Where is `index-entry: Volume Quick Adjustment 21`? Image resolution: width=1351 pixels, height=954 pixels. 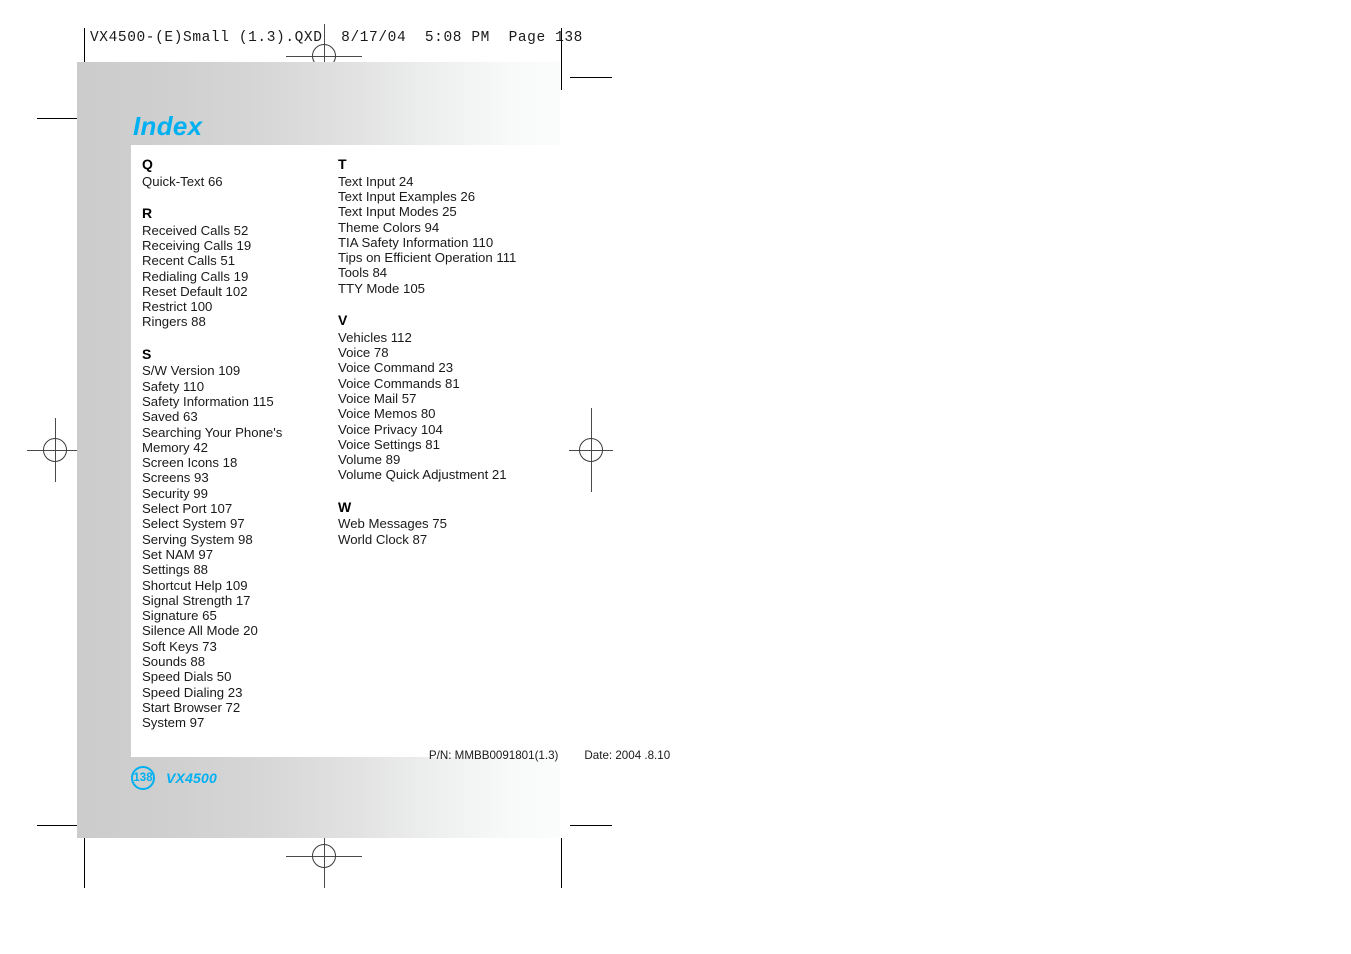
index-entry: Volume Quick Adjustment 21 is located at coordinates (422, 475).